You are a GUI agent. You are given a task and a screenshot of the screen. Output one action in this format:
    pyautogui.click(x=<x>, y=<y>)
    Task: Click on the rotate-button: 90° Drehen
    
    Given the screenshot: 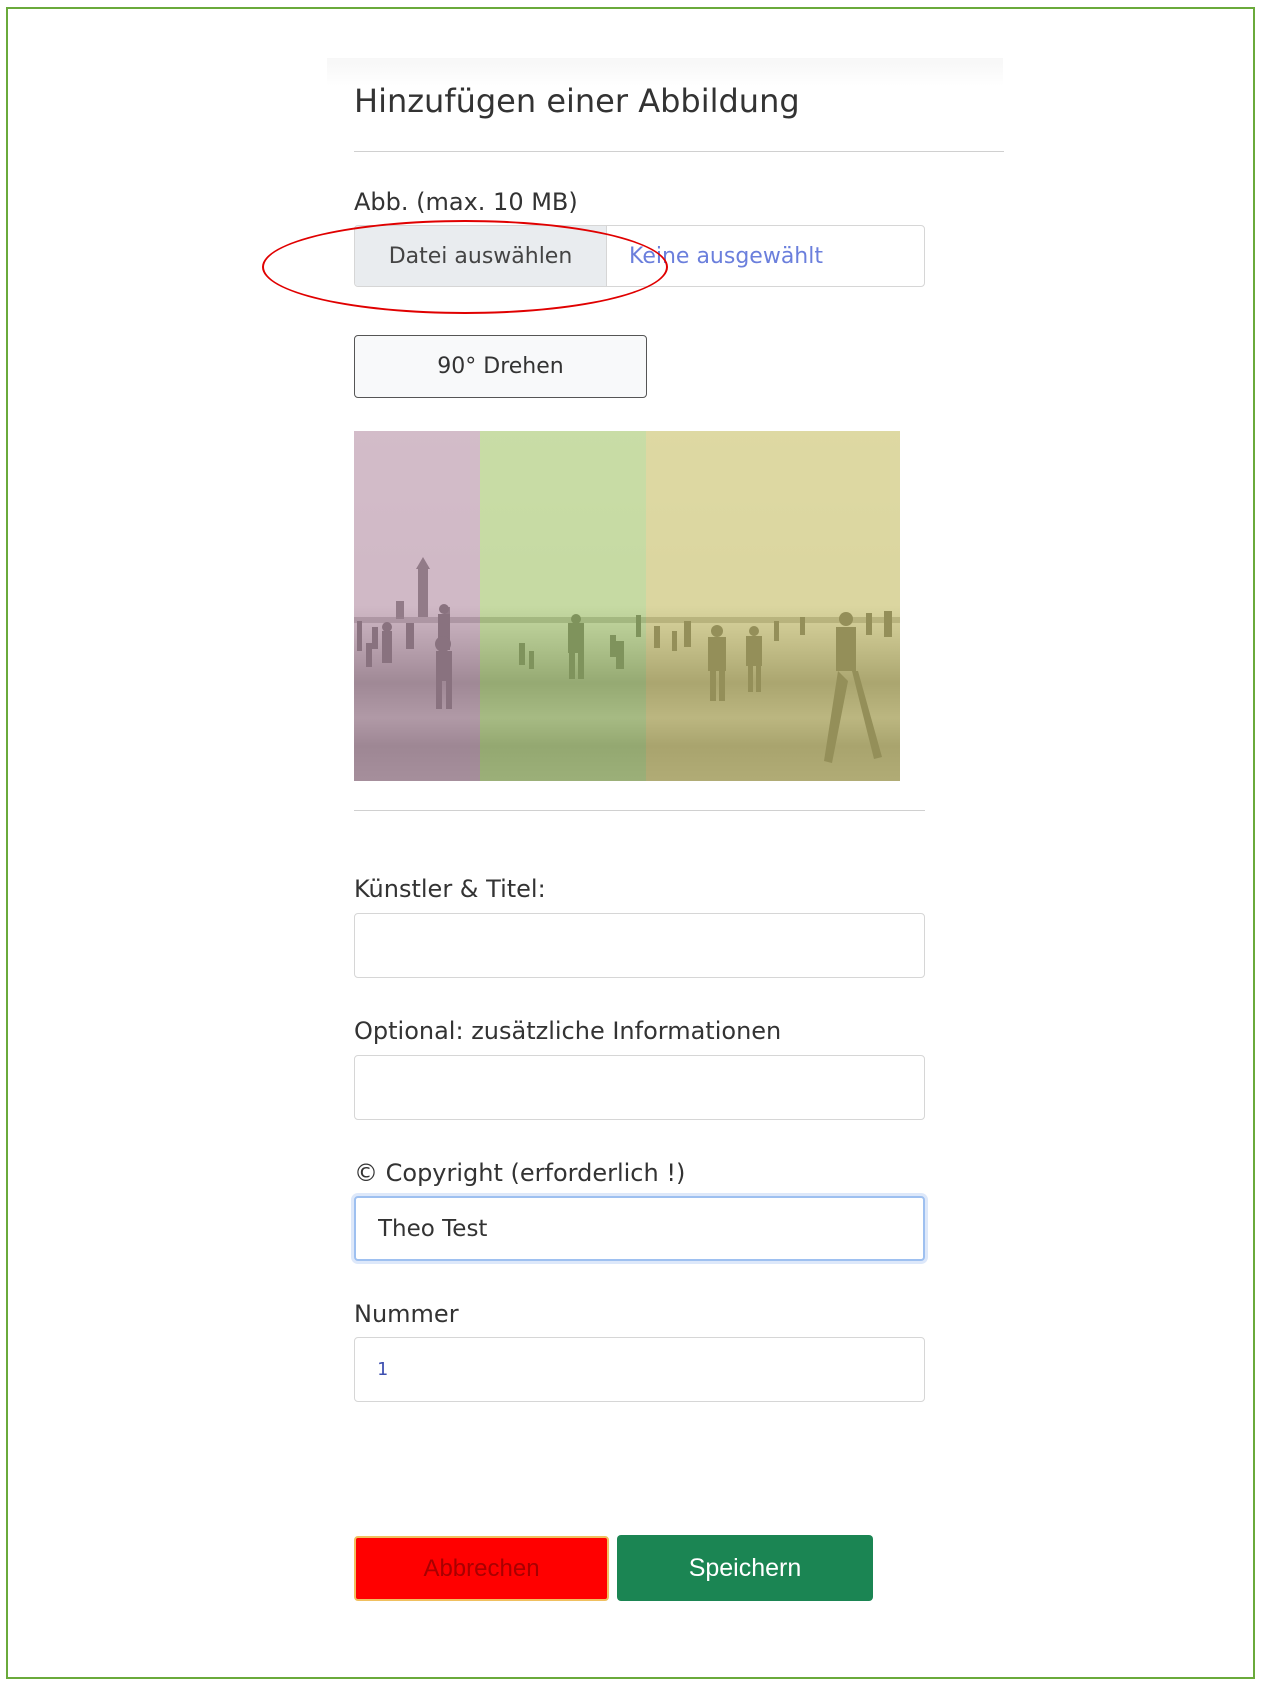 What is the action you would take?
    pyautogui.click(x=500, y=366)
    